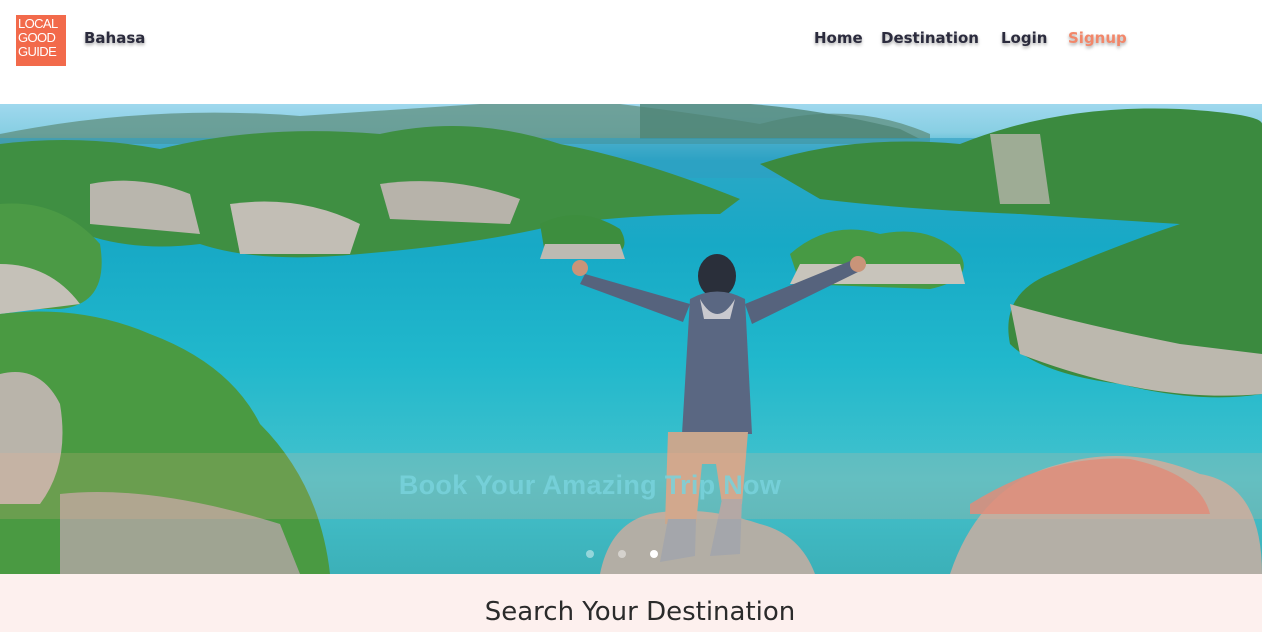 This screenshot has width=1262, height=632. I want to click on site-logo: LOCAL GOOD GUIDE, so click(41, 40).